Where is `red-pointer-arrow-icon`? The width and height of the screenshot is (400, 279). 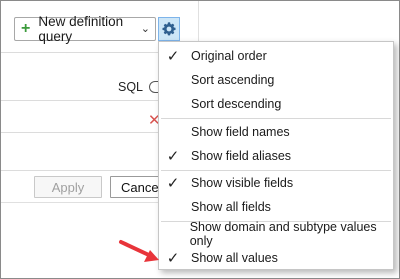
red-pointer-arrow-icon is located at coordinates (139, 251).